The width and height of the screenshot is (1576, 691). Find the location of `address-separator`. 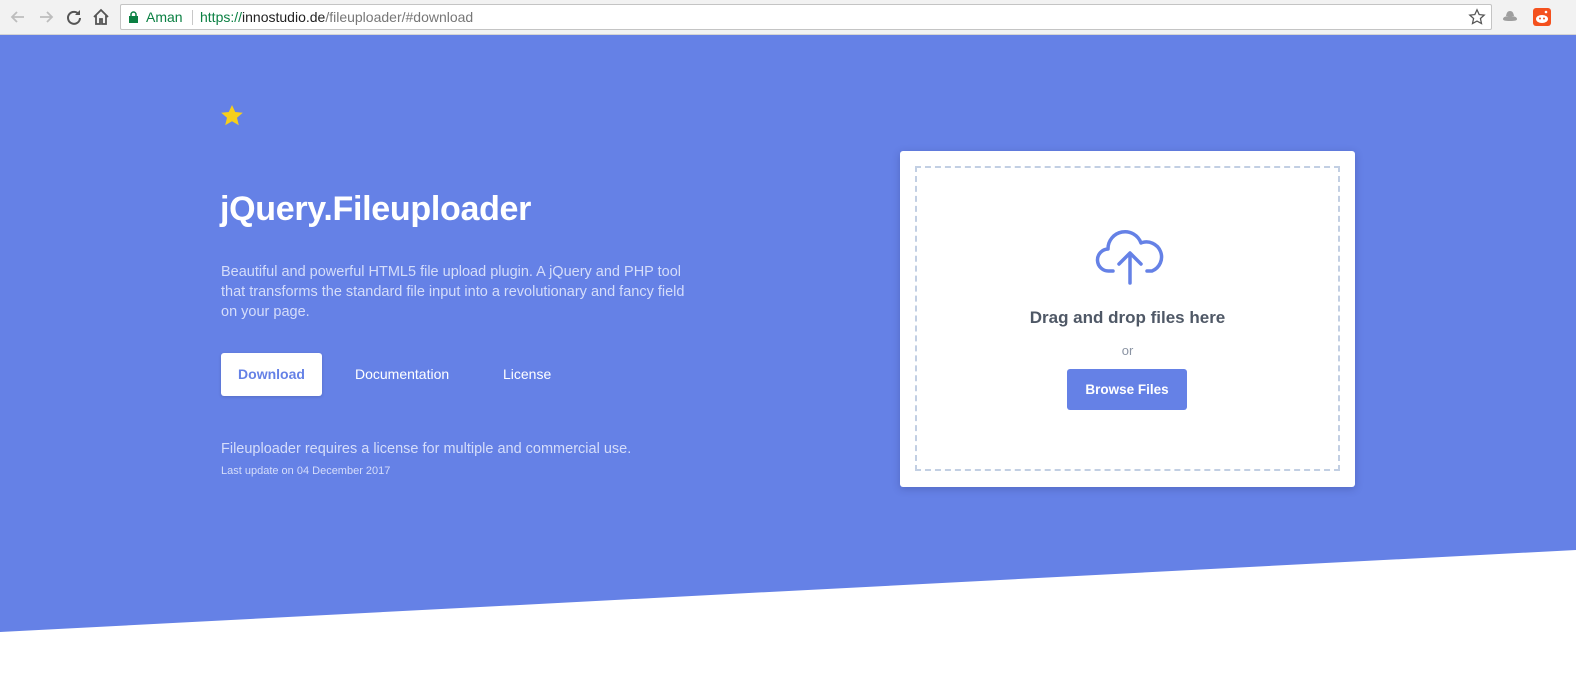

address-separator is located at coordinates (192, 17).